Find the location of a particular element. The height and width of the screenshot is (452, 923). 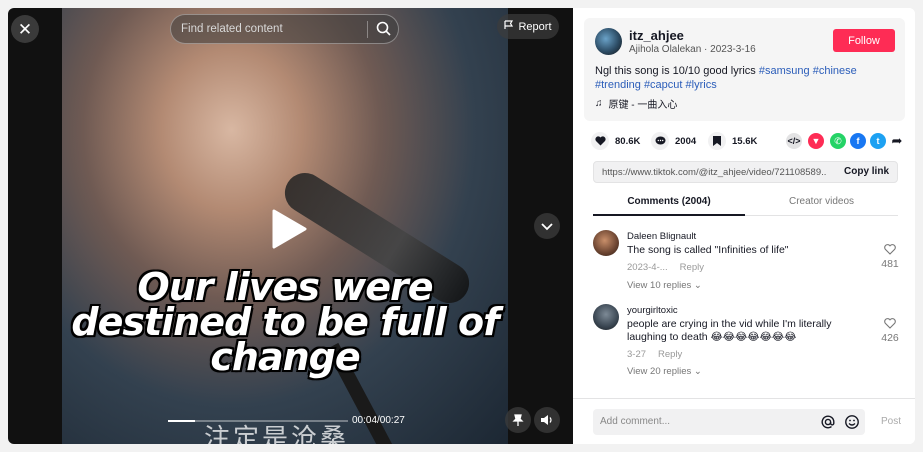

caption-line-3: change is located at coordinates (285, 357).